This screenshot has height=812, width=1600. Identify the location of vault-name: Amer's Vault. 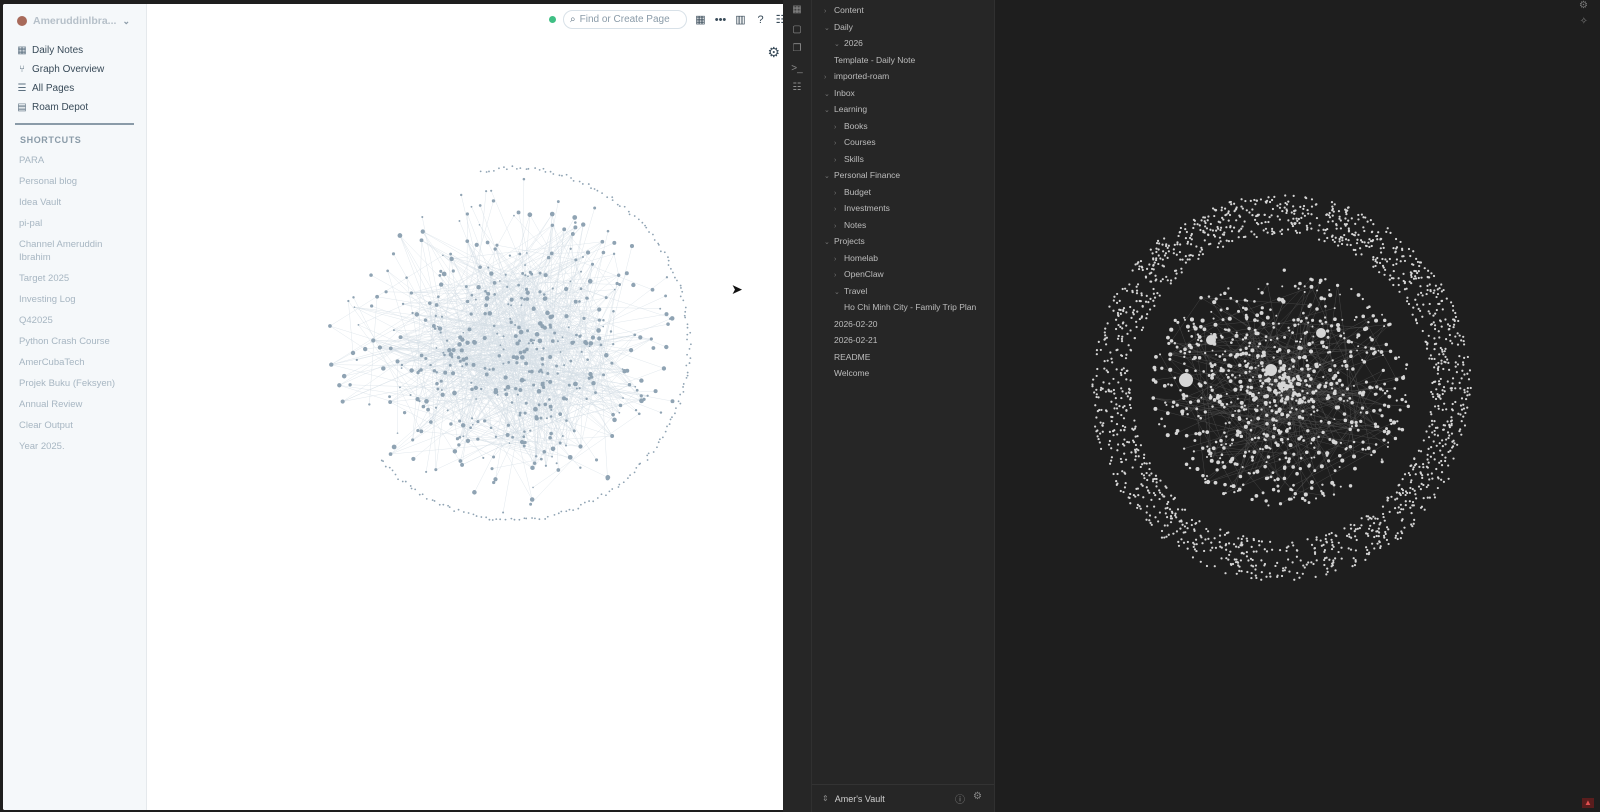
(859, 798).